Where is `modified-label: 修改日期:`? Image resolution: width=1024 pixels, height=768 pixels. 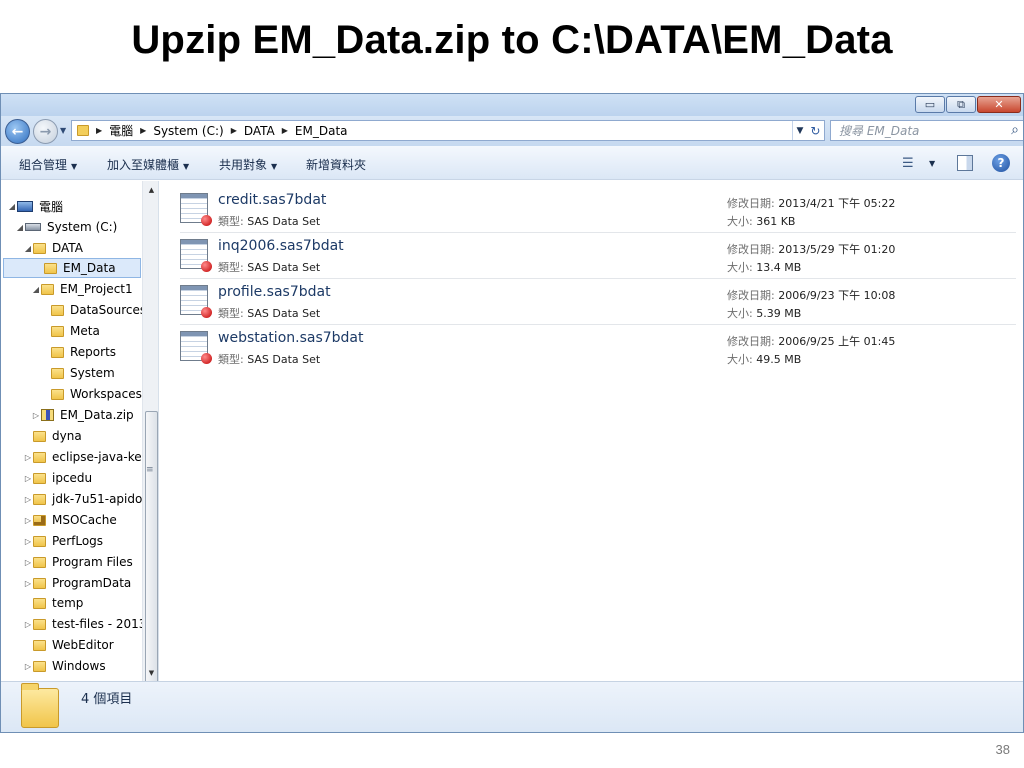 modified-label: 修改日期: is located at coordinates (751, 295).